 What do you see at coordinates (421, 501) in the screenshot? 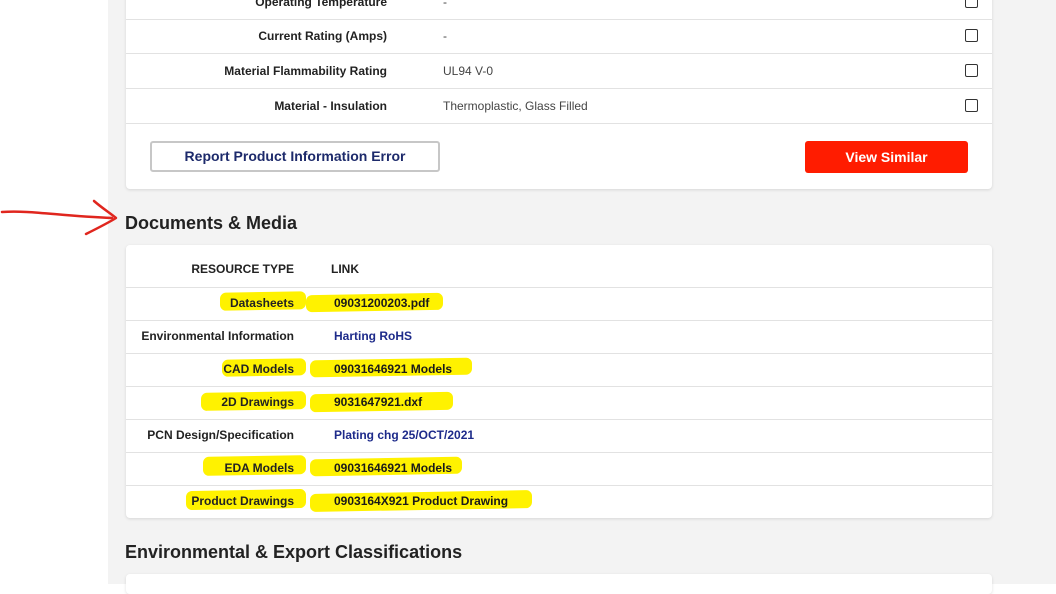
I see `document-link: 0903164X921 Product Drawing` at bounding box center [421, 501].